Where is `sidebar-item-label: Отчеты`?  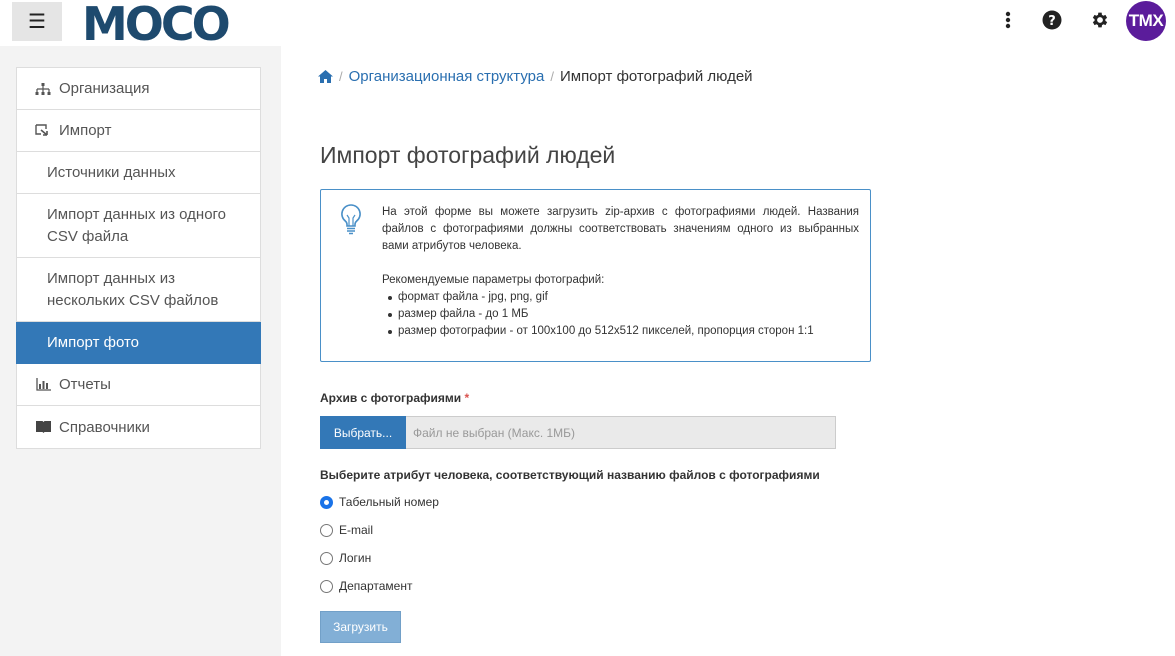
sidebar-item-label: Отчеты is located at coordinates (85, 384).